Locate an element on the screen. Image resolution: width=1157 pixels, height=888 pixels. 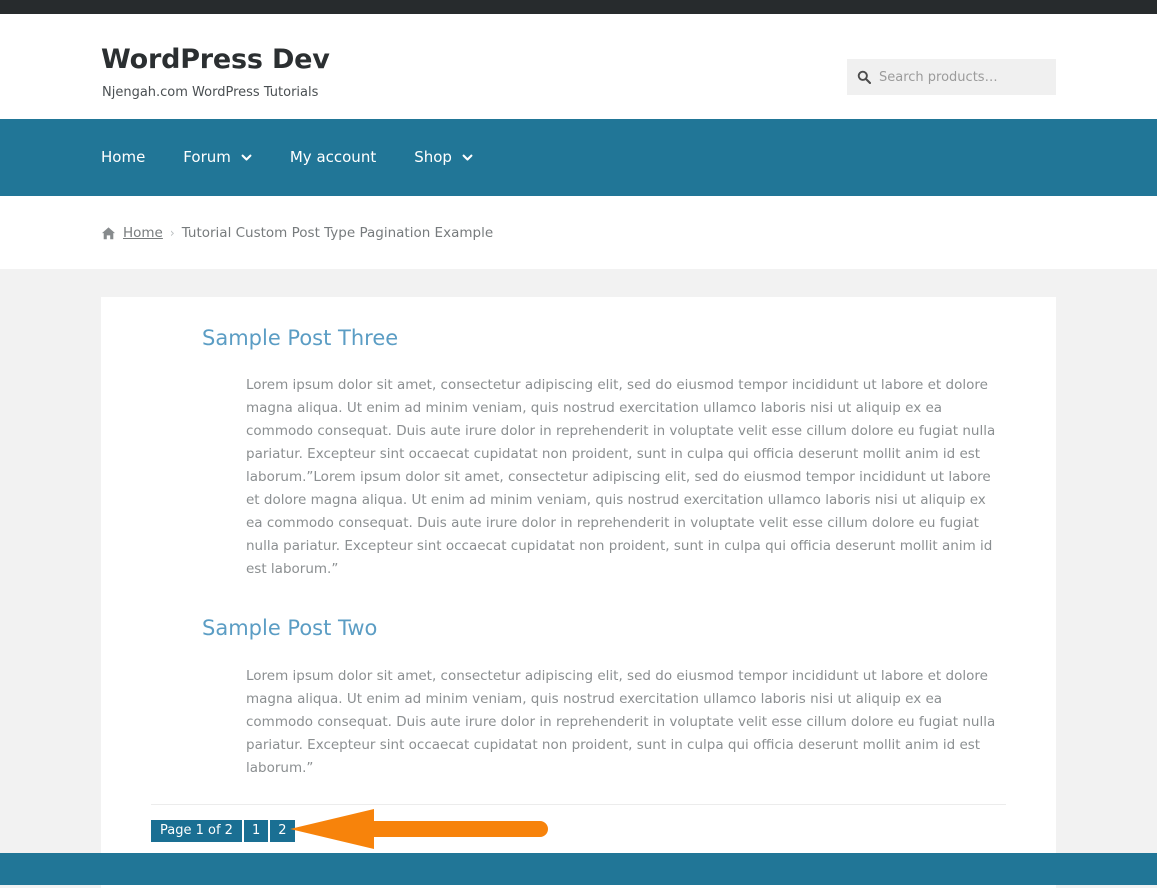
main-navigation-inner: Home Forum My account Shop is located at coordinates (578, 157).